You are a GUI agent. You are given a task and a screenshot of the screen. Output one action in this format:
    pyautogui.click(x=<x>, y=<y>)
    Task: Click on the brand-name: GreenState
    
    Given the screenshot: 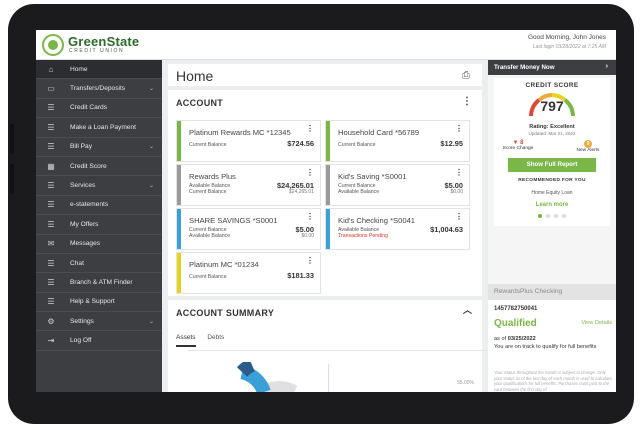 What is the action you would take?
    pyautogui.click(x=103, y=41)
    